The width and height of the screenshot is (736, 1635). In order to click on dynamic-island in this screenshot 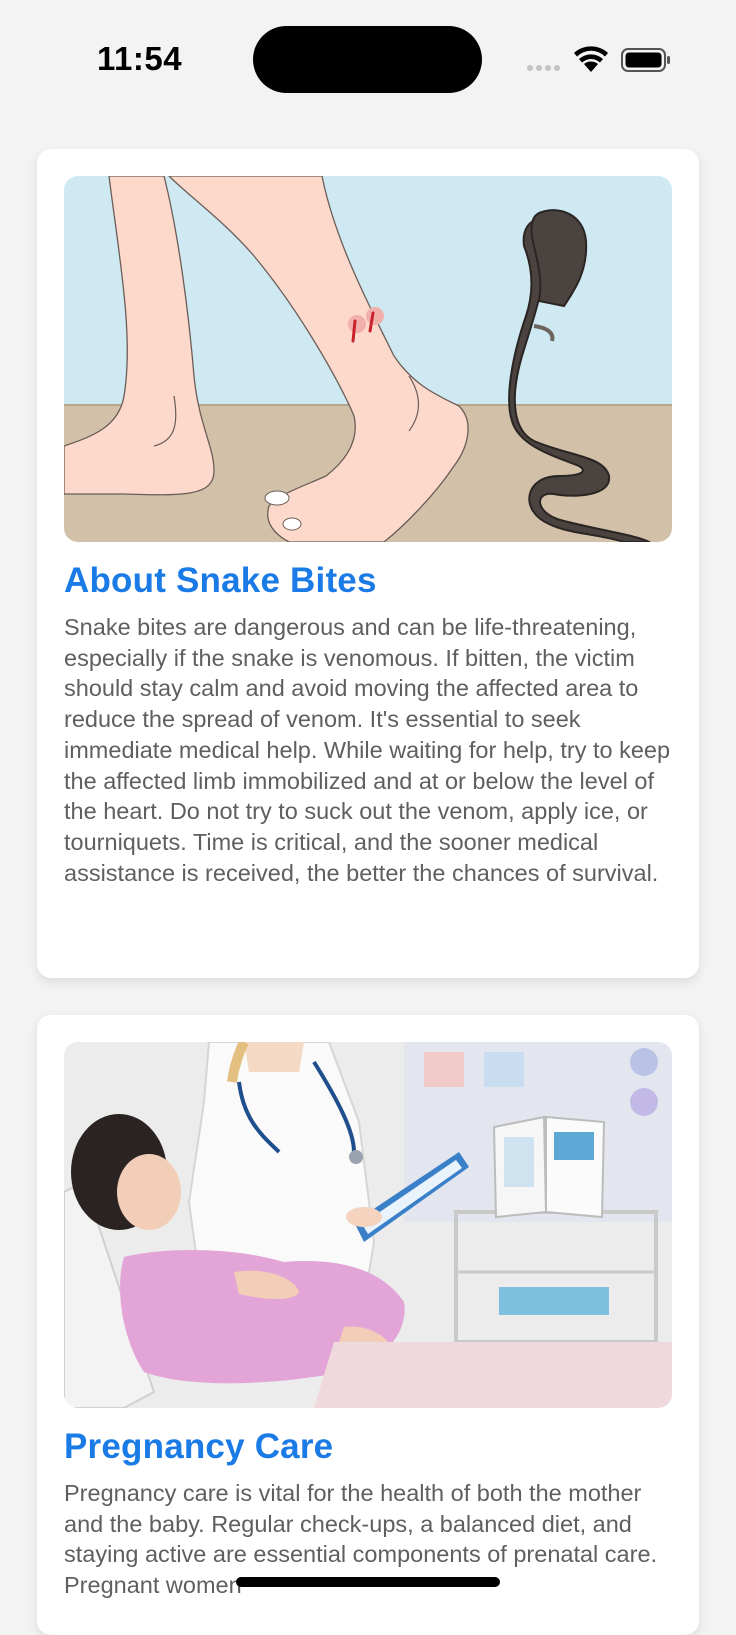, I will do `click(367, 59)`.